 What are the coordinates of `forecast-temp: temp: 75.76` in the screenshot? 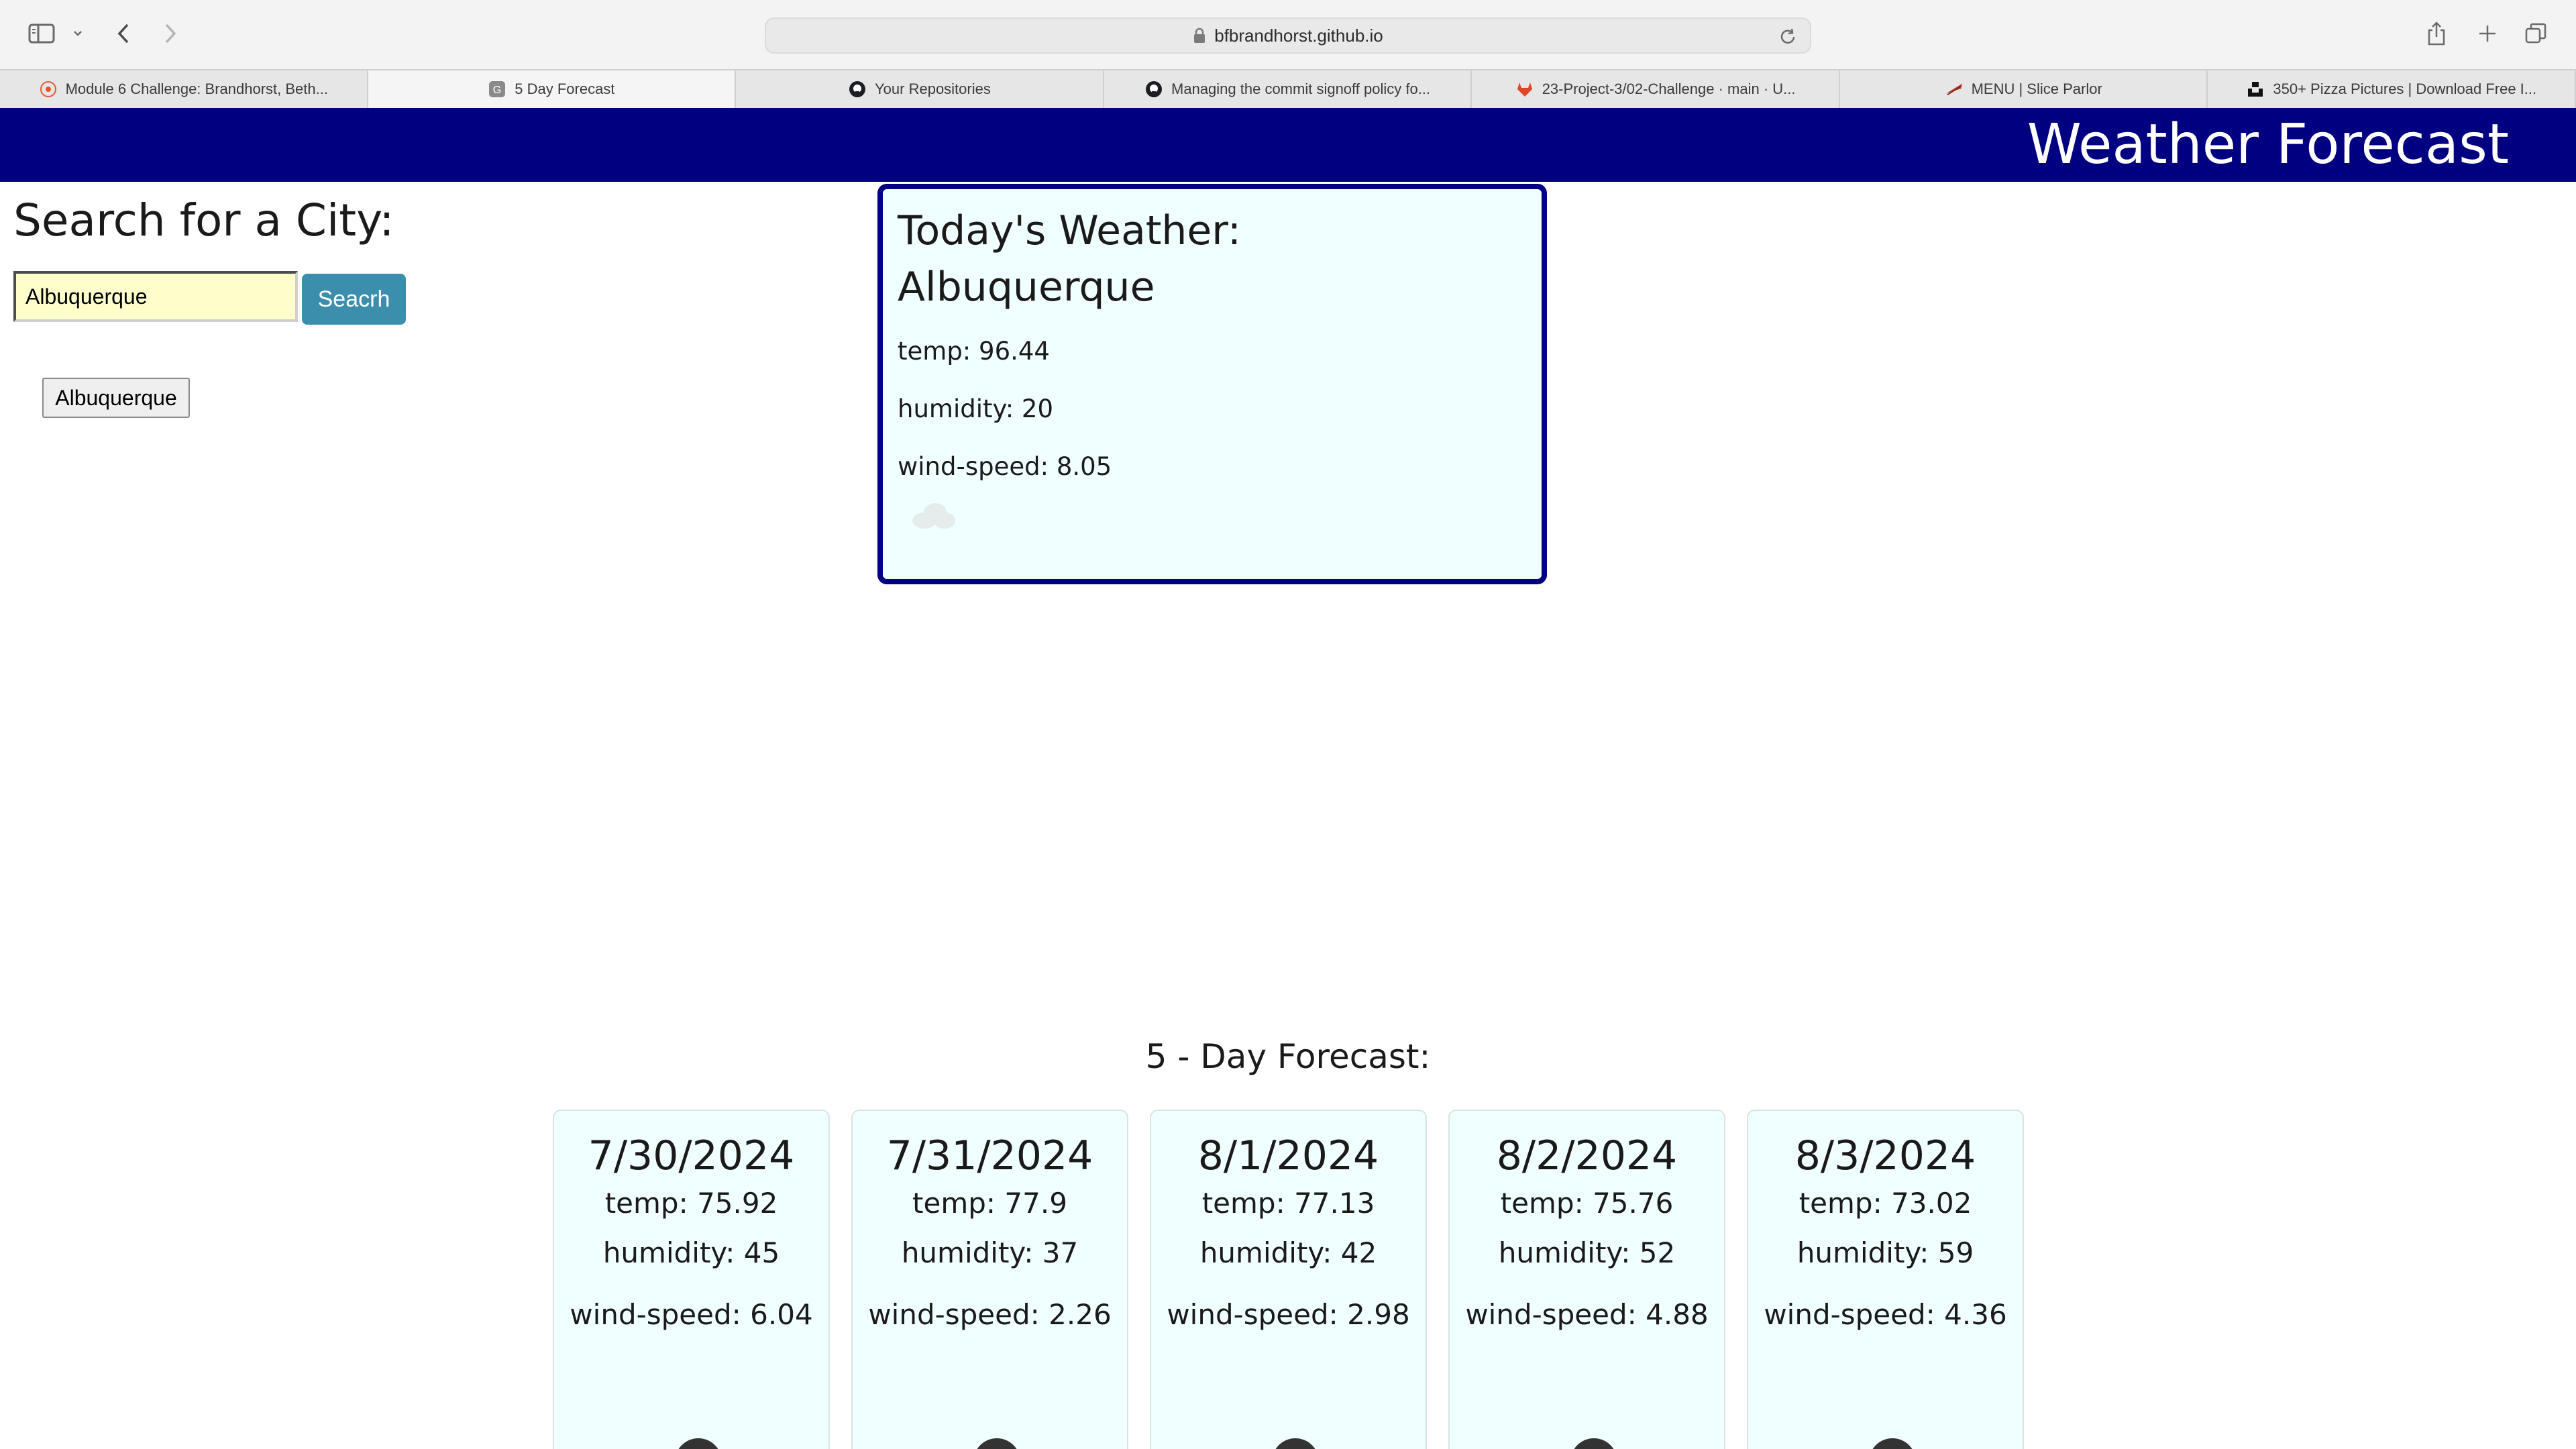 It's located at (1587, 1203).